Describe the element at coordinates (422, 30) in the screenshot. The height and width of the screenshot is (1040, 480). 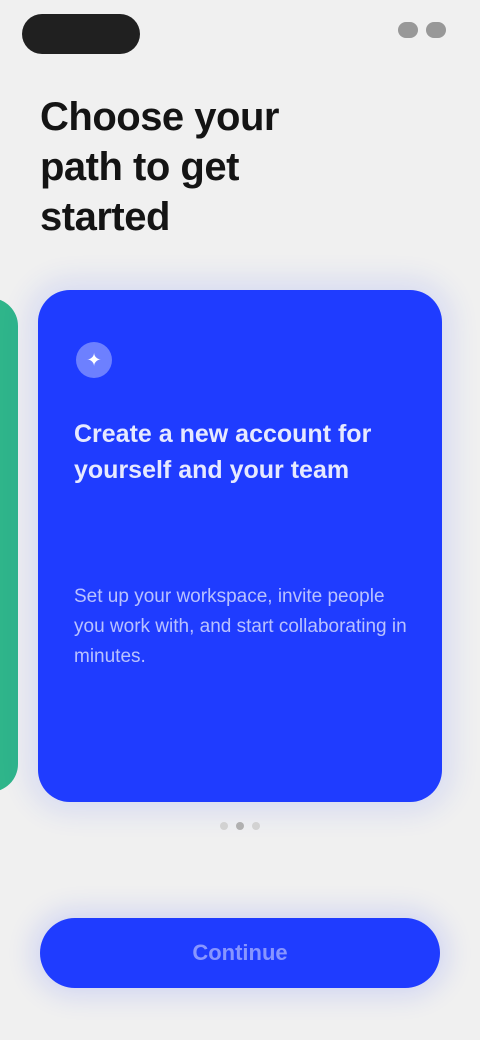
I see `top-actions` at that location.